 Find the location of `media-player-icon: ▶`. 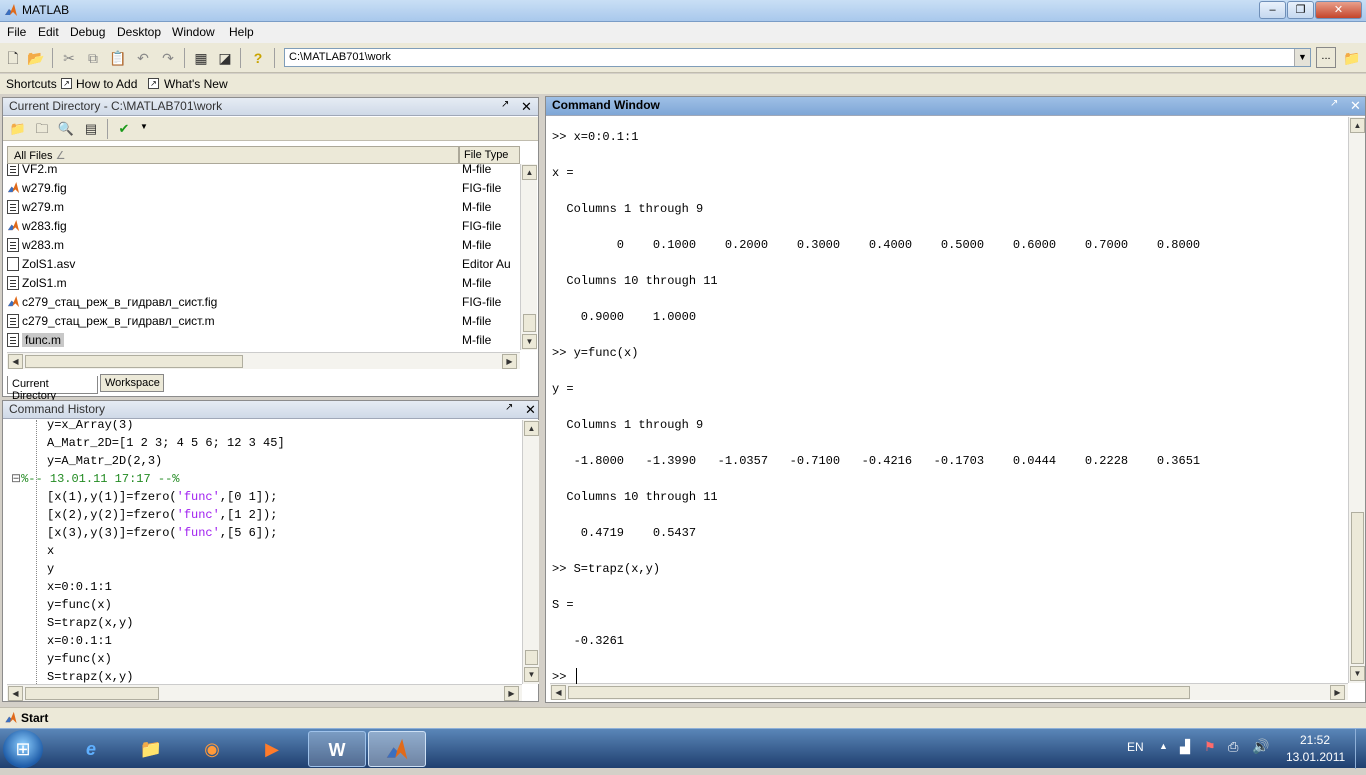

media-player-icon: ▶ is located at coordinates (272, 749).